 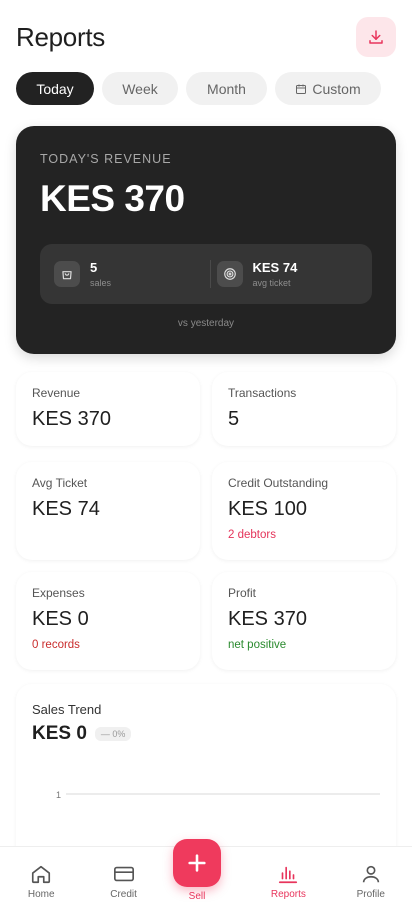 I want to click on trend-title: Sales Trend, so click(x=67, y=709).